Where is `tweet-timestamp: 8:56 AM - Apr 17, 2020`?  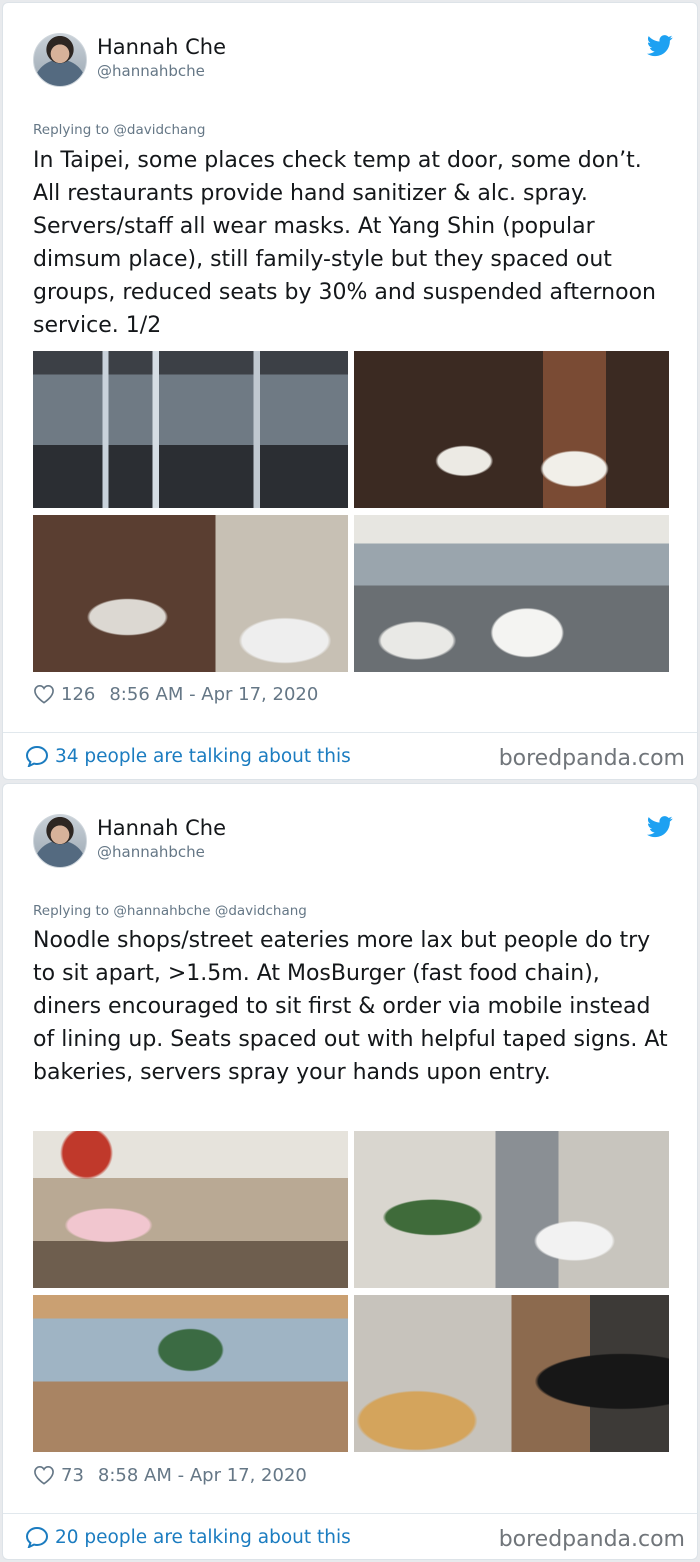 tweet-timestamp: 8:56 AM - Apr 17, 2020 is located at coordinates (213, 694).